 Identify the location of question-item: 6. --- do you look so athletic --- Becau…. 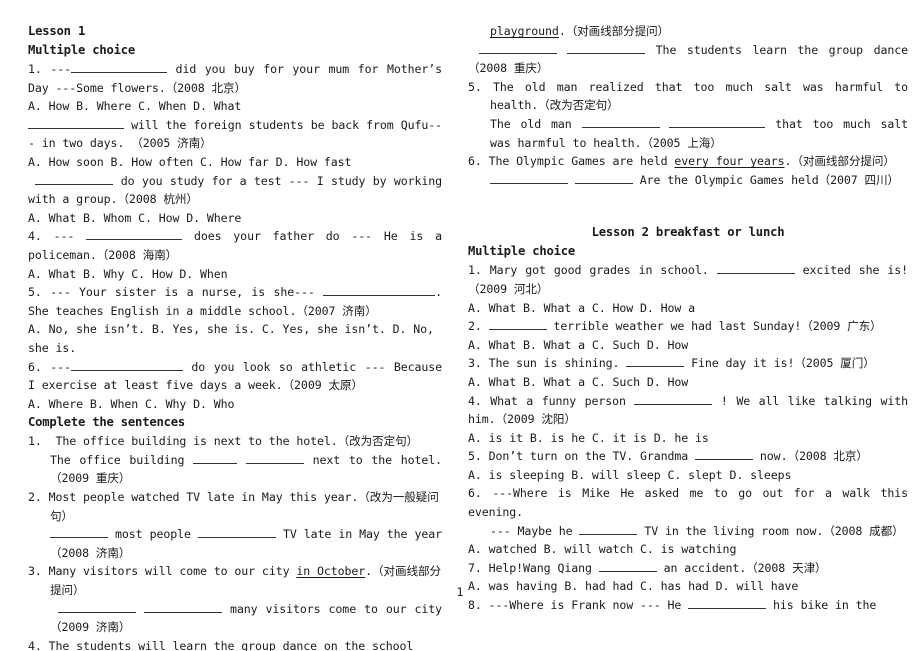
(235, 376).